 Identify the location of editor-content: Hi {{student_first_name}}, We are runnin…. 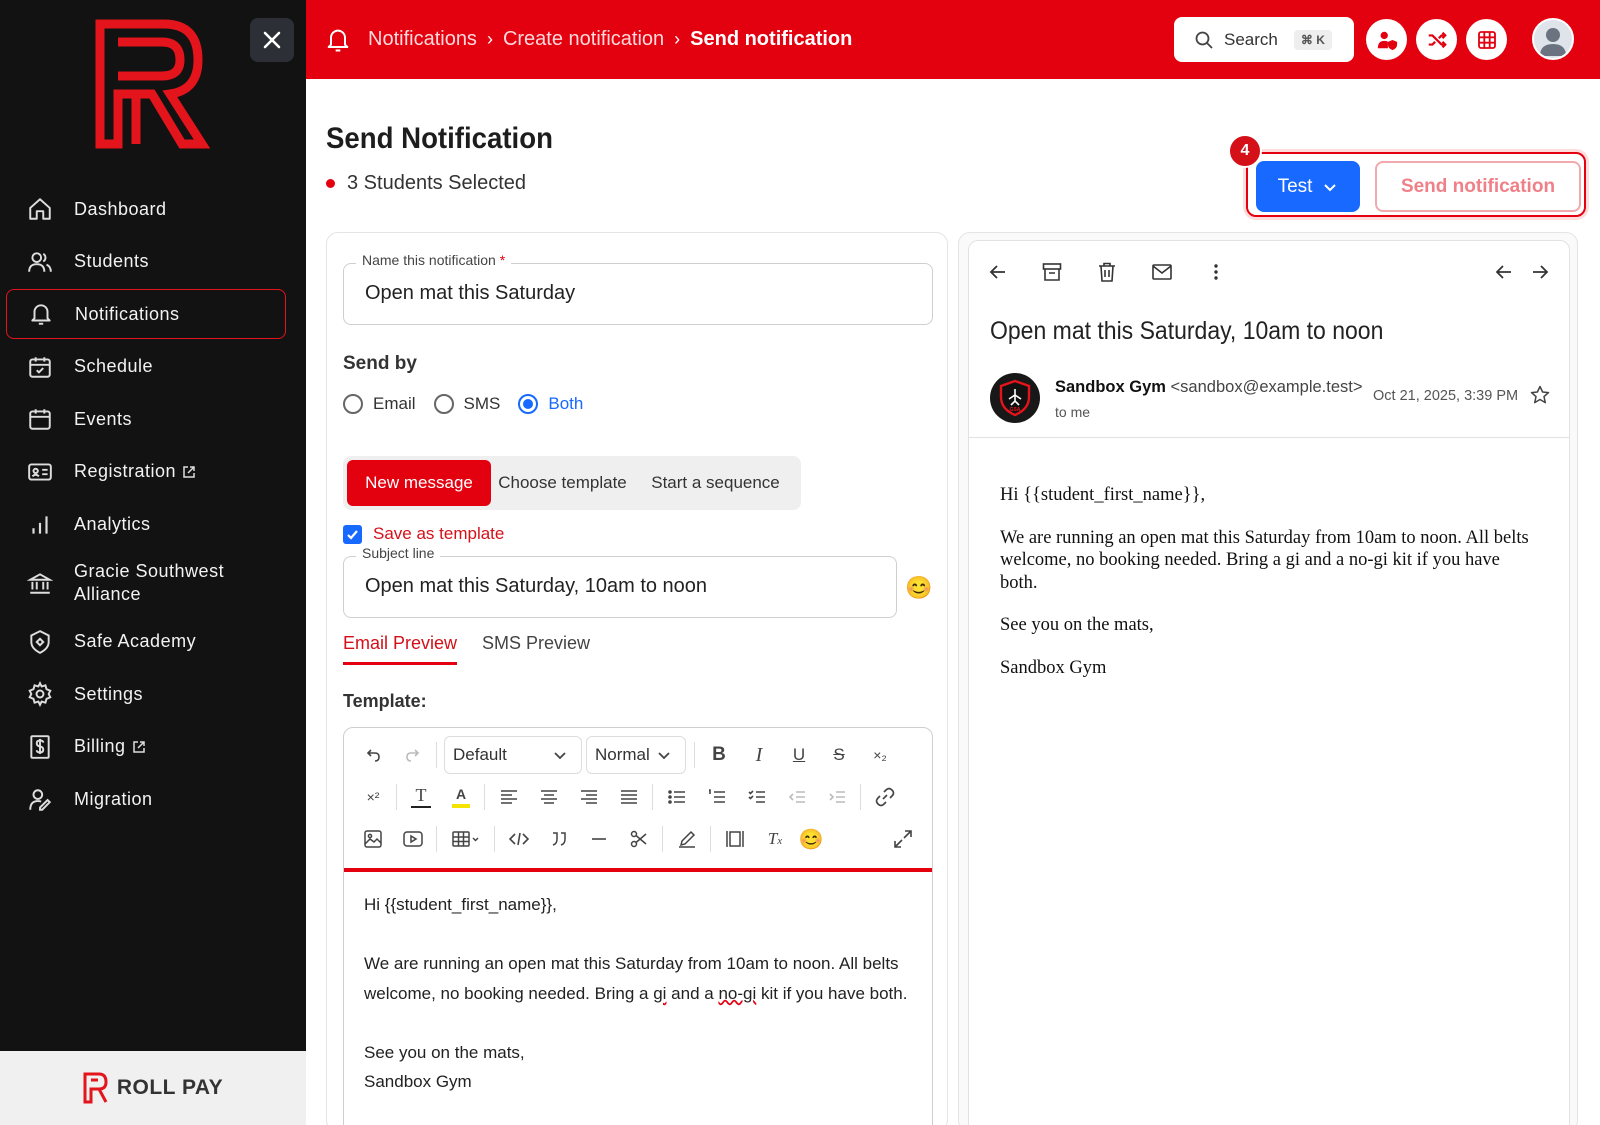
(639, 993).